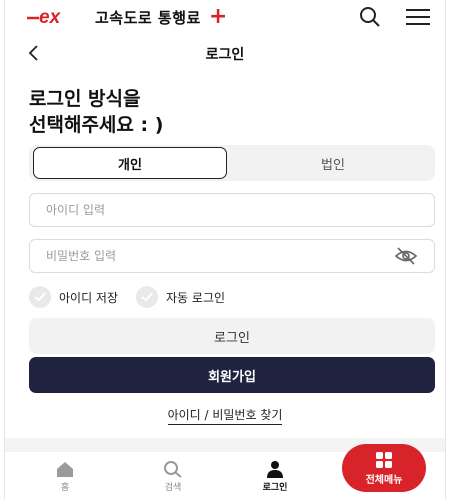 The image size is (450, 500). I want to click on full-menu-button: 전체메뉴, so click(384, 468).